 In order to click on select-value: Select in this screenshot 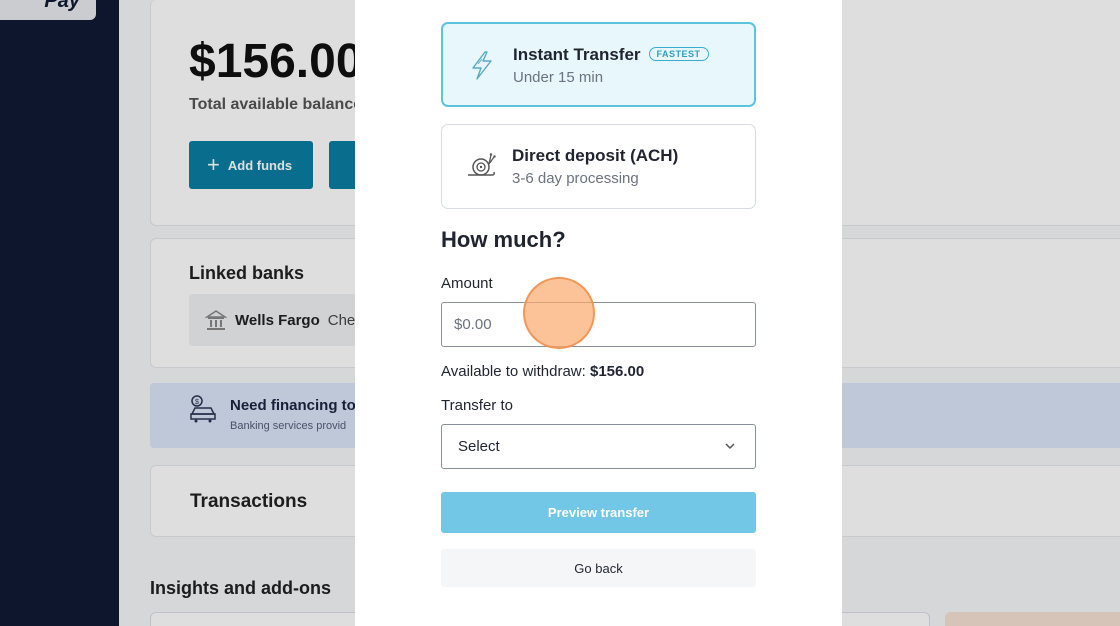, I will do `click(479, 446)`.